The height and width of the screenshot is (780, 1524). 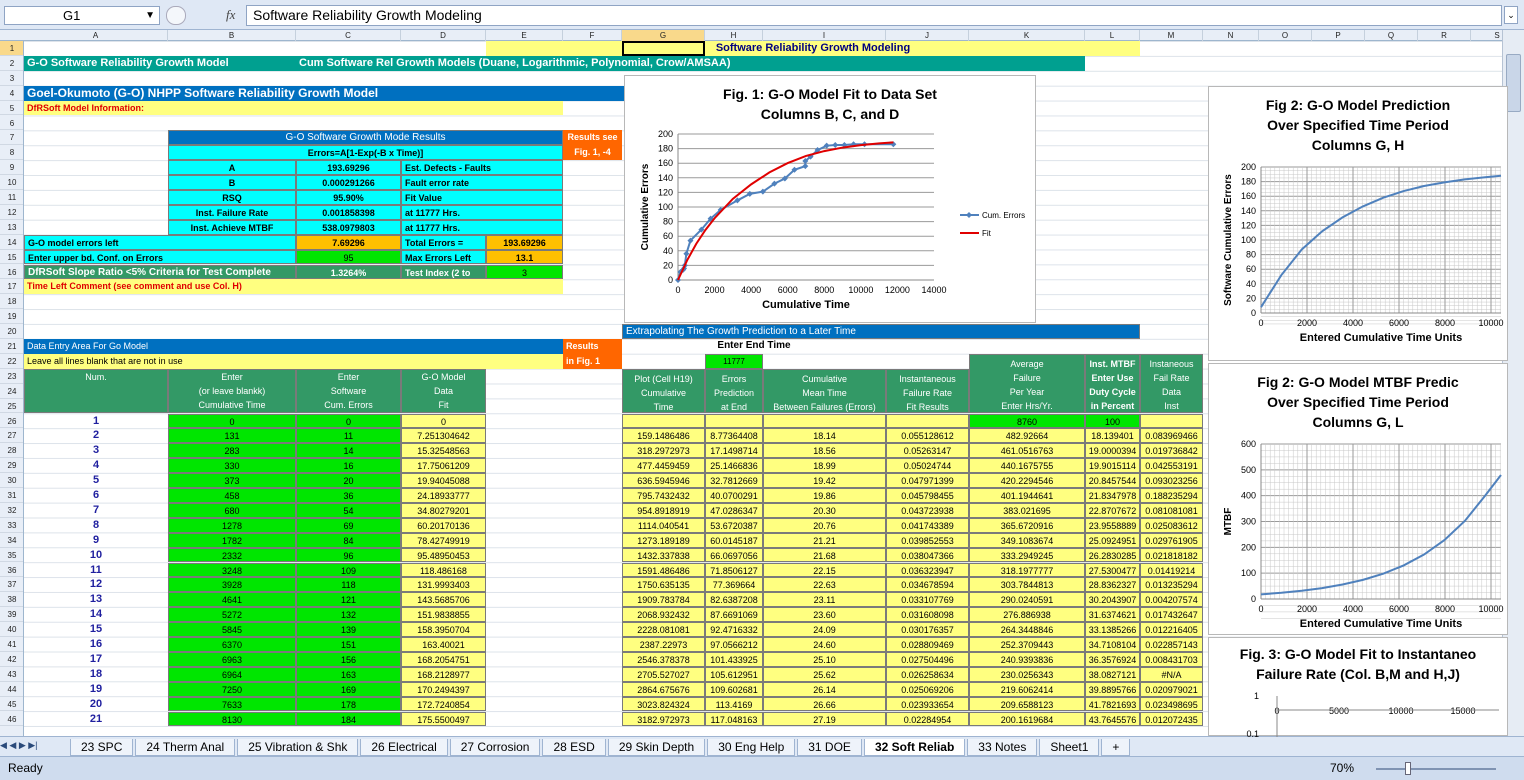 I want to click on fit-cell: 19.94045088, so click(x=443, y=480).